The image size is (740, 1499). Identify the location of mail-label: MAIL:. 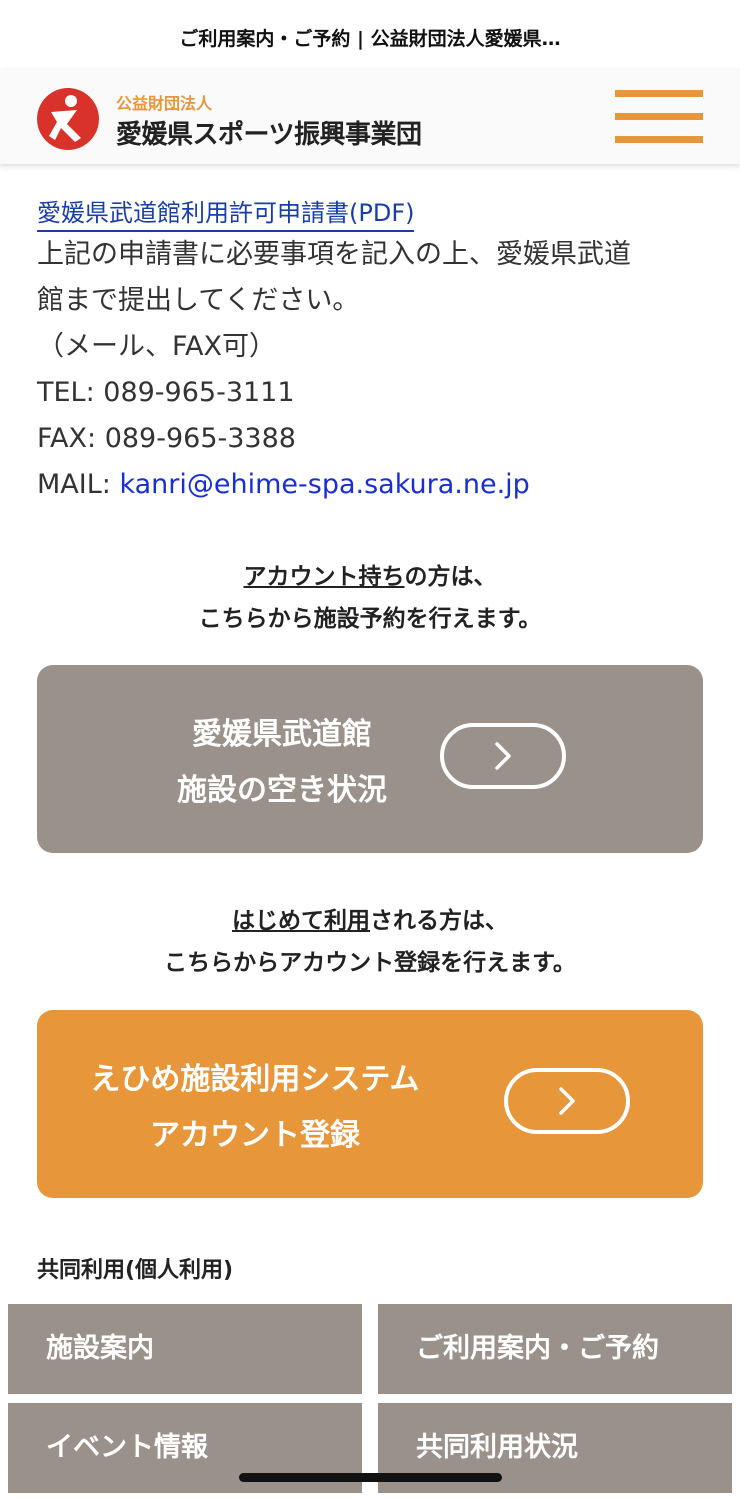
(78, 484).